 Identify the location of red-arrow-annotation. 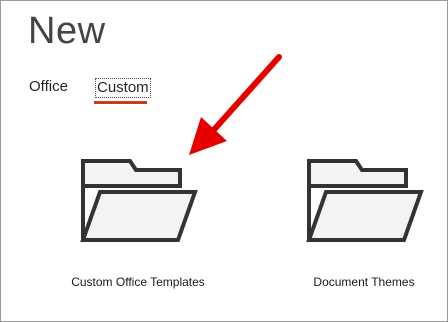
(235, 104).